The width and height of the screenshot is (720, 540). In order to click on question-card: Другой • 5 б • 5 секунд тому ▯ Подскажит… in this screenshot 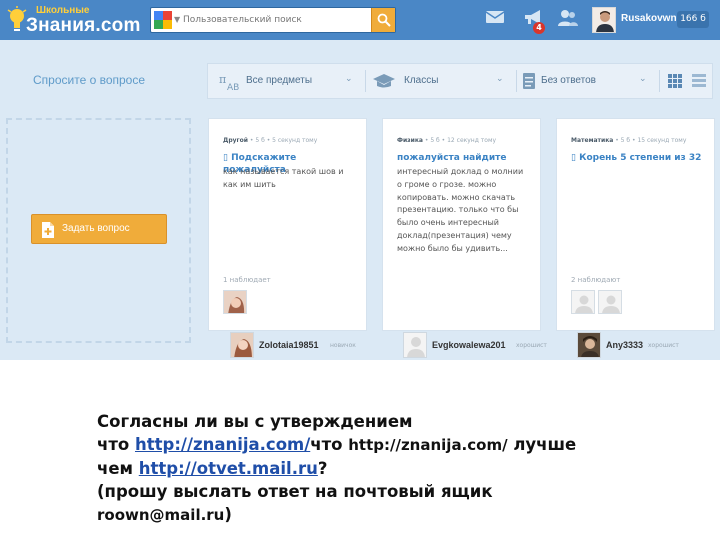, I will do `click(287, 224)`.